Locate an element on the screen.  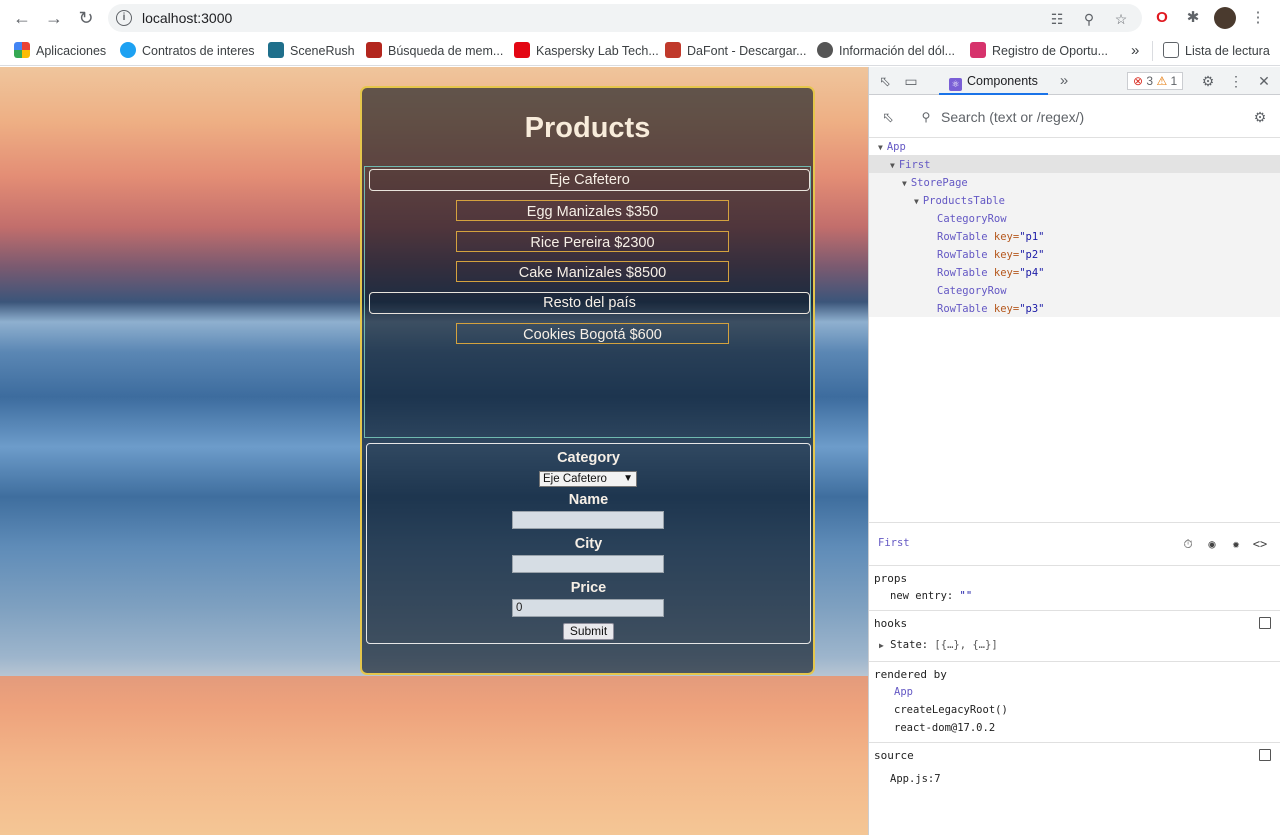
warning-count: 1 is located at coordinates (1174, 81).